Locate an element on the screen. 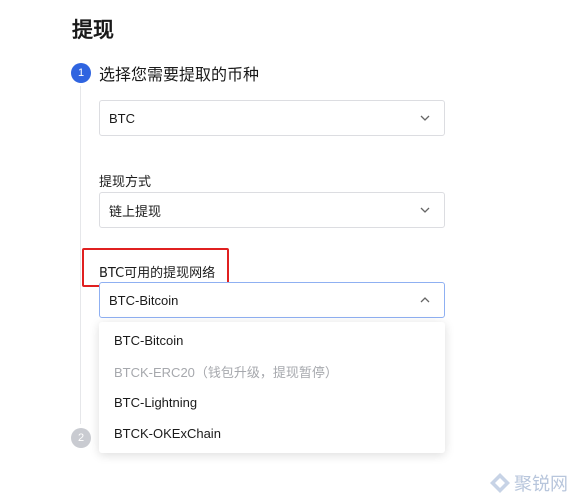 Image resolution: width=576 pixels, height=500 pixels. page-title: 提现 is located at coordinates (93, 30).